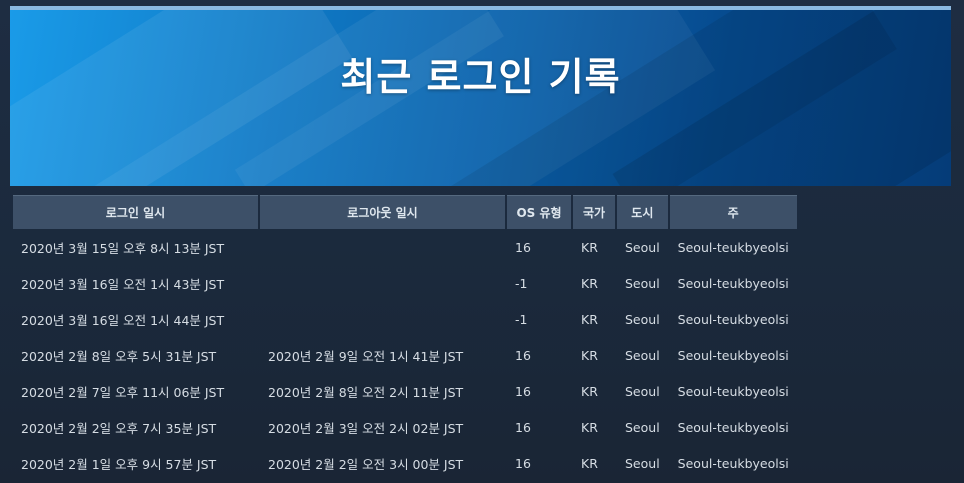 This screenshot has width=964, height=483. I want to click on cell-logout-time: 2020년 2월 3일 오전 2시 02분 JST, so click(366, 428).